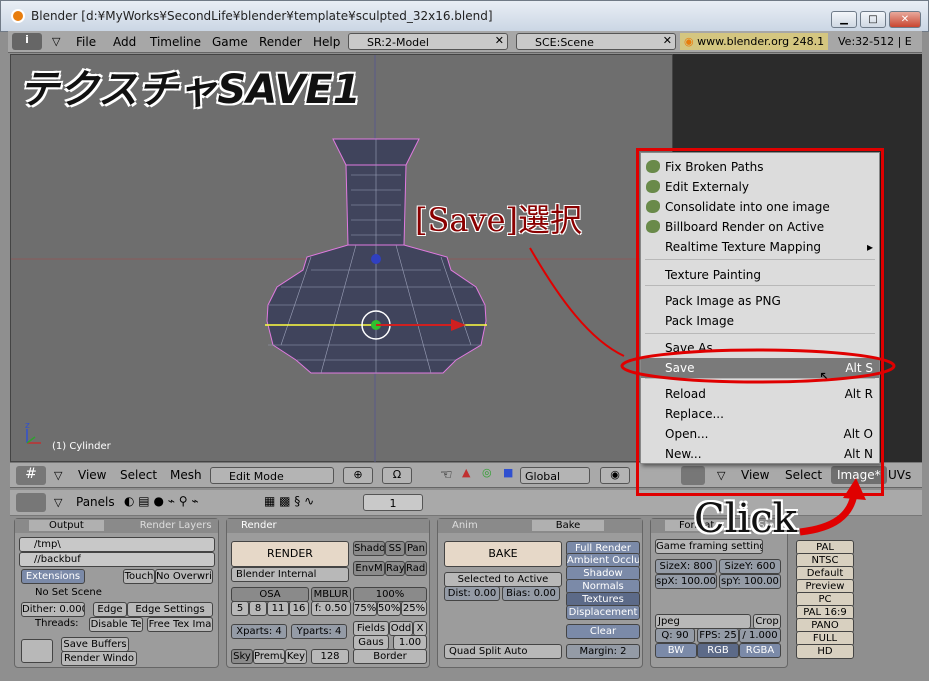 The width and height of the screenshot is (929, 681). I want to click on snap-icon: Ω, so click(397, 475).